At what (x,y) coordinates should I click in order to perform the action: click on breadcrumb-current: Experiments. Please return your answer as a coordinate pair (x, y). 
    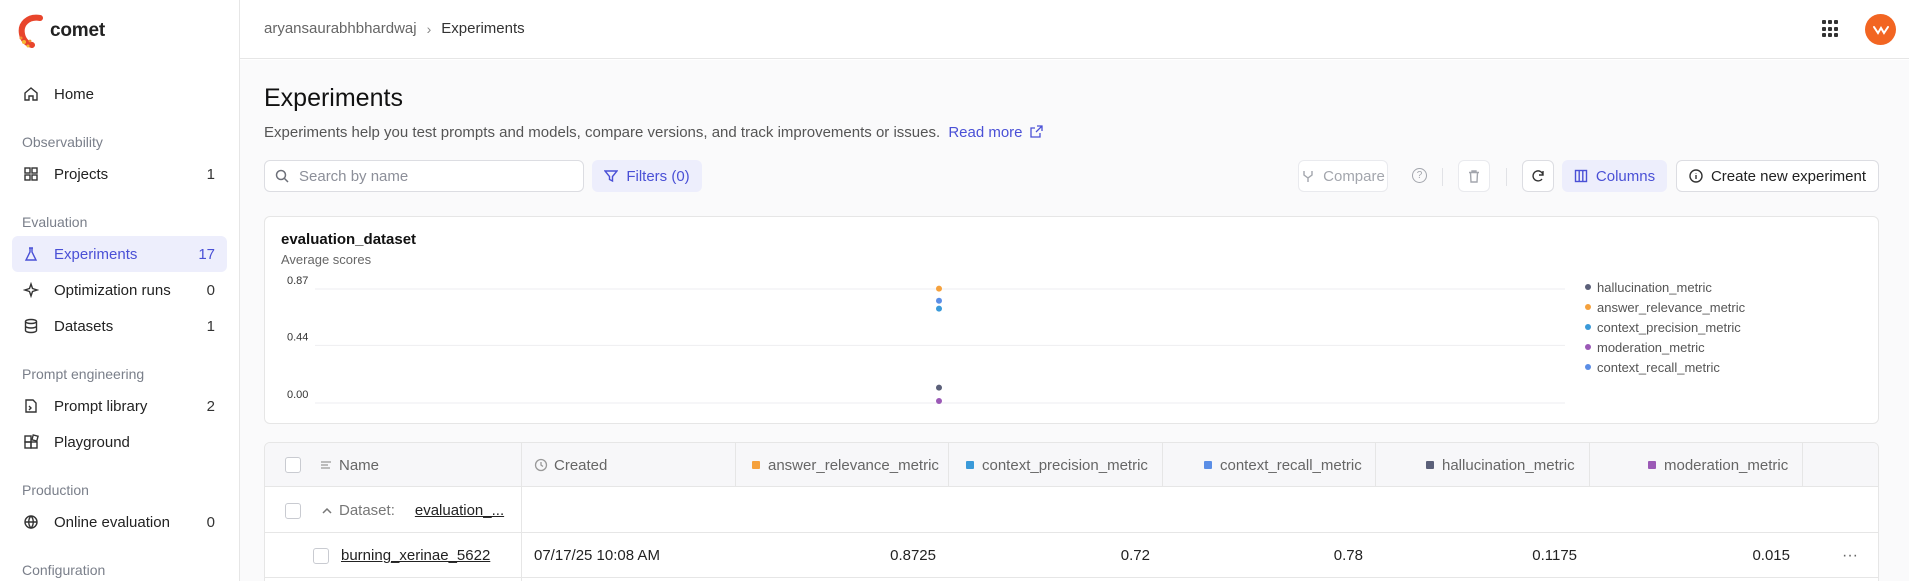
    Looking at the image, I should click on (482, 28).